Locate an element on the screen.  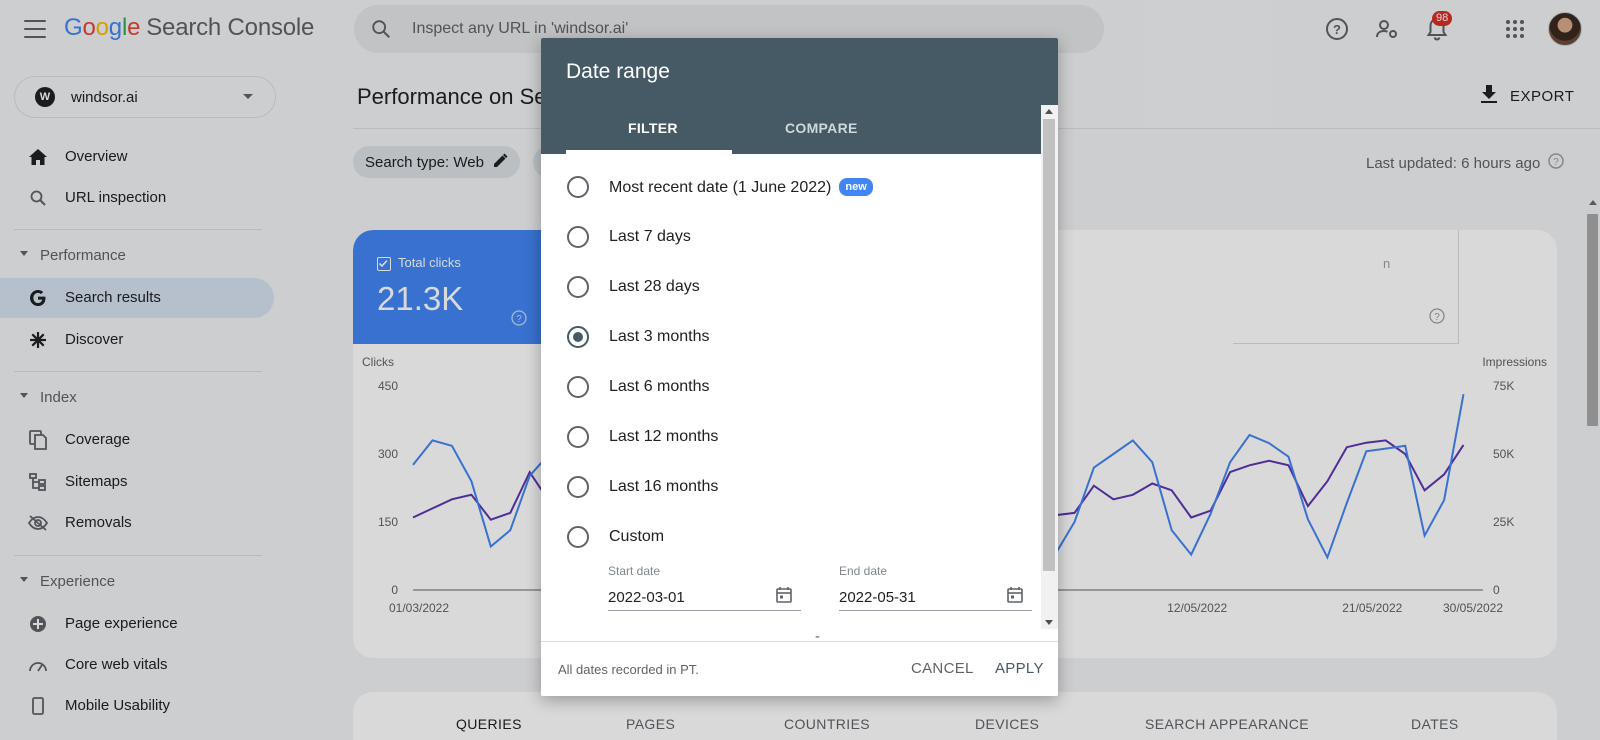
option-last-3-months: Last 3 months is located at coordinates (797, 339).